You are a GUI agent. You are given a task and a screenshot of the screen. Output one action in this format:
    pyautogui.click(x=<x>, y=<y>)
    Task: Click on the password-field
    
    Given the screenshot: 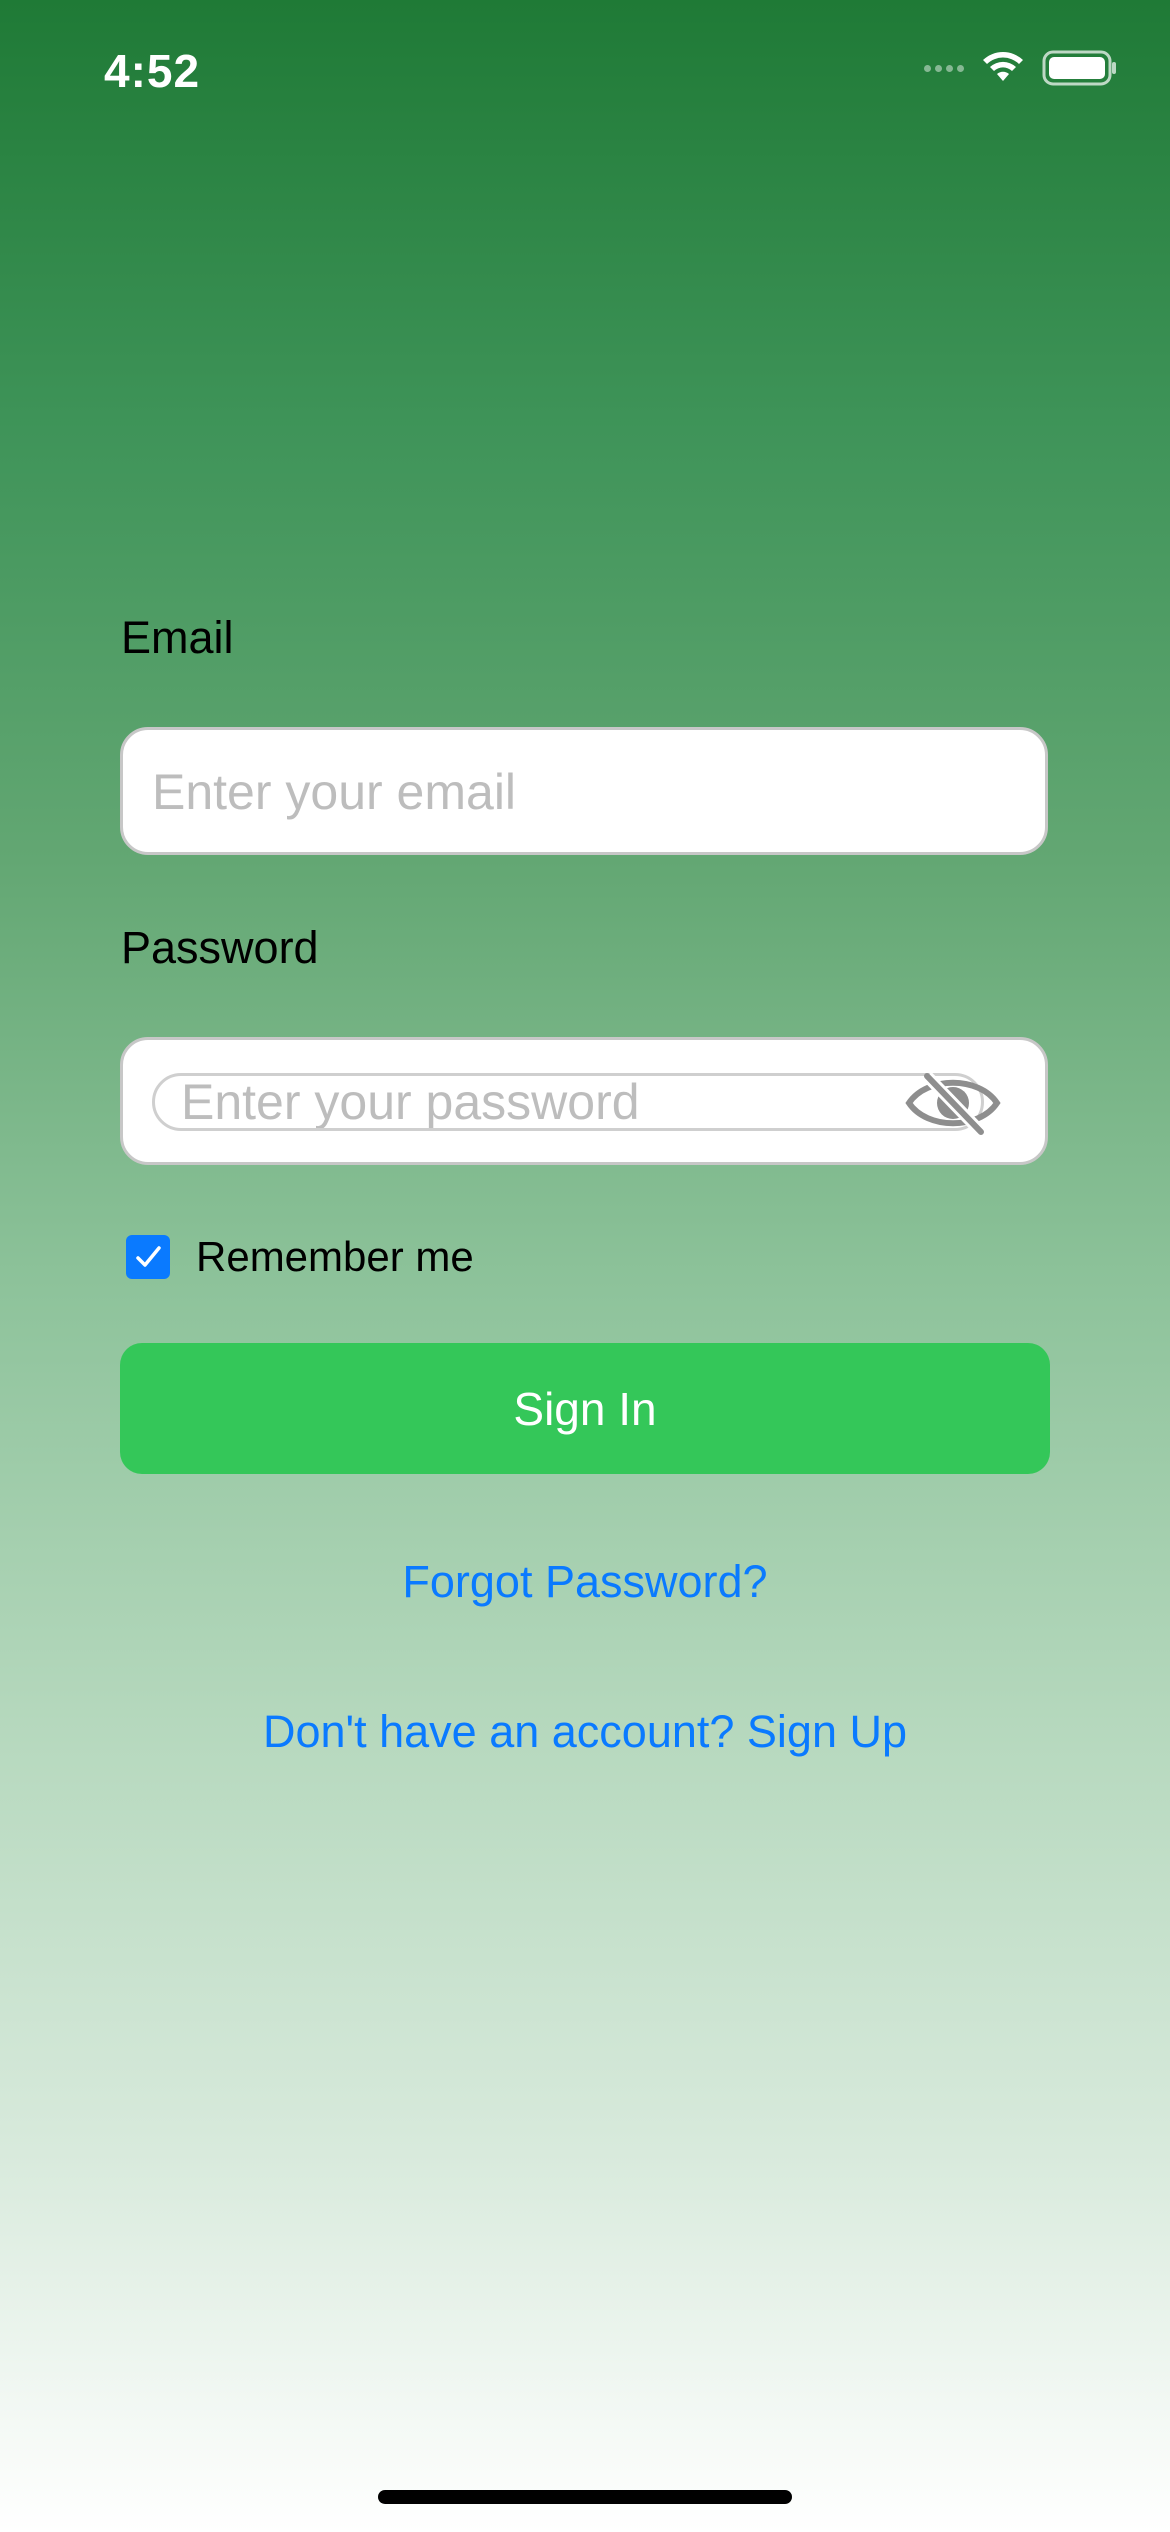 What is the action you would take?
    pyautogui.click(x=584, y=1101)
    